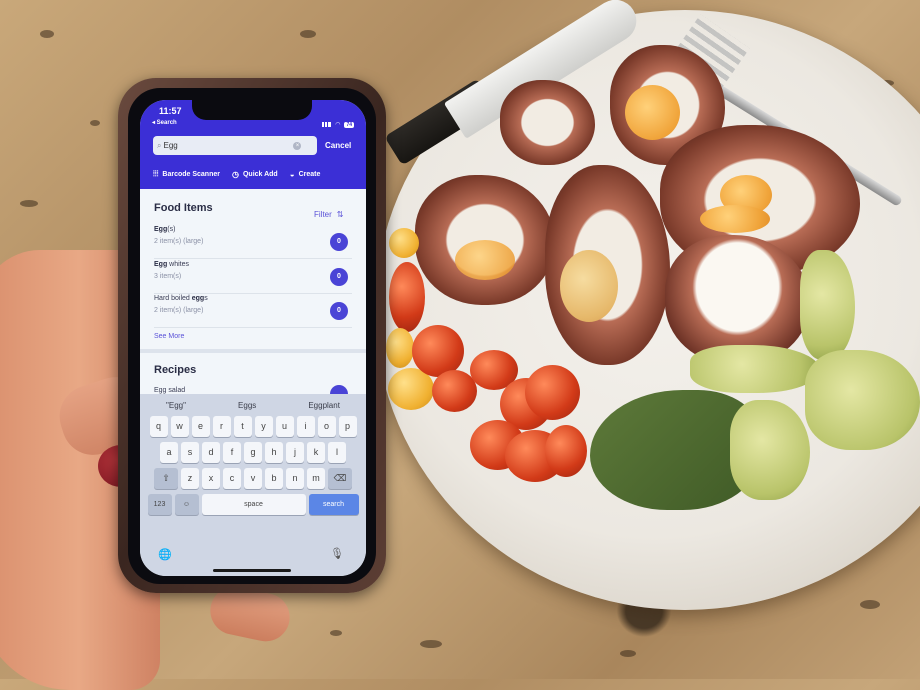 The height and width of the screenshot is (690, 920). What do you see at coordinates (170, 390) in the screenshot?
I see `recipe-item-name: Egg salad` at bounding box center [170, 390].